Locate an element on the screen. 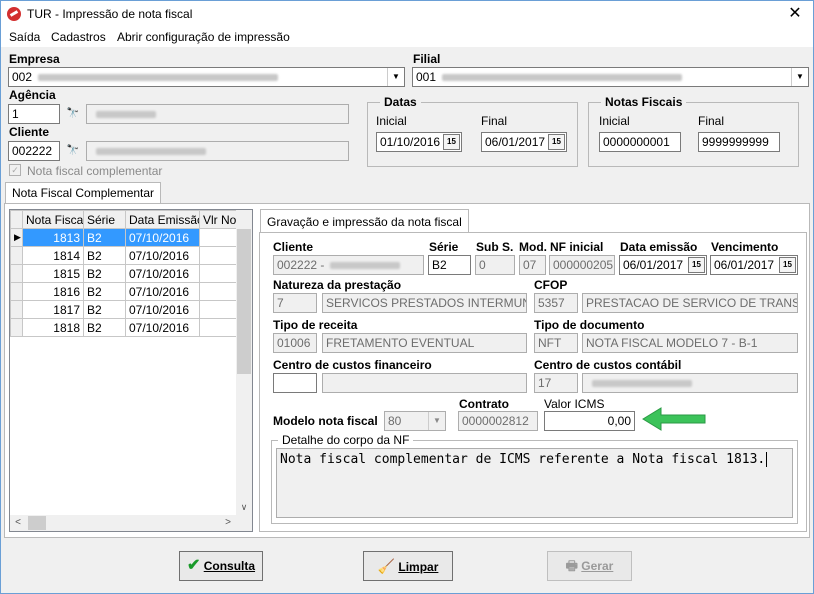 The height and width of the screenshot is (594, 814). cliente-name-field is located at coordinates (217, 151).